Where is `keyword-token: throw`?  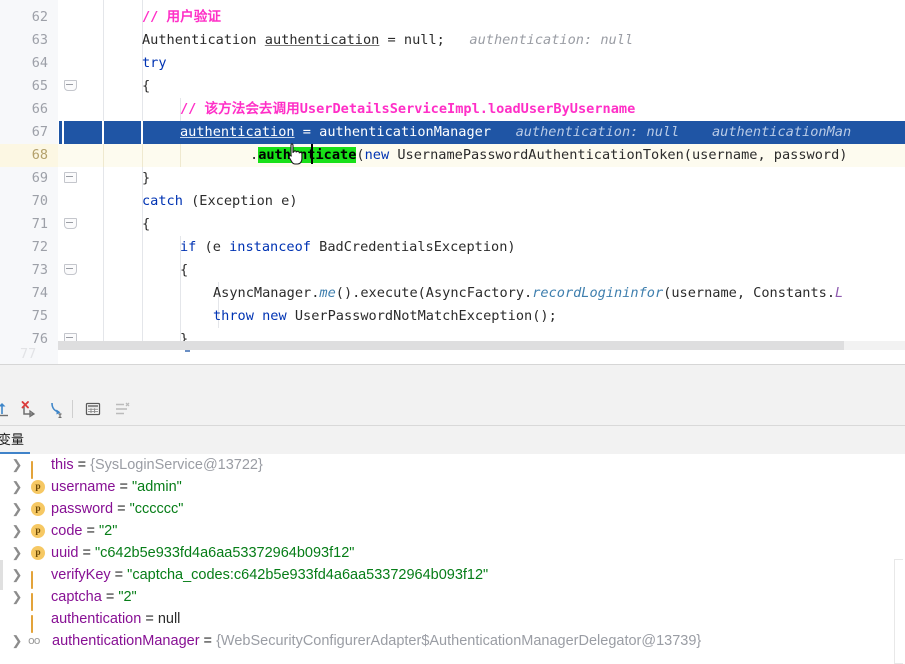
keyword-token: throw is located at coordinates (233, 316).